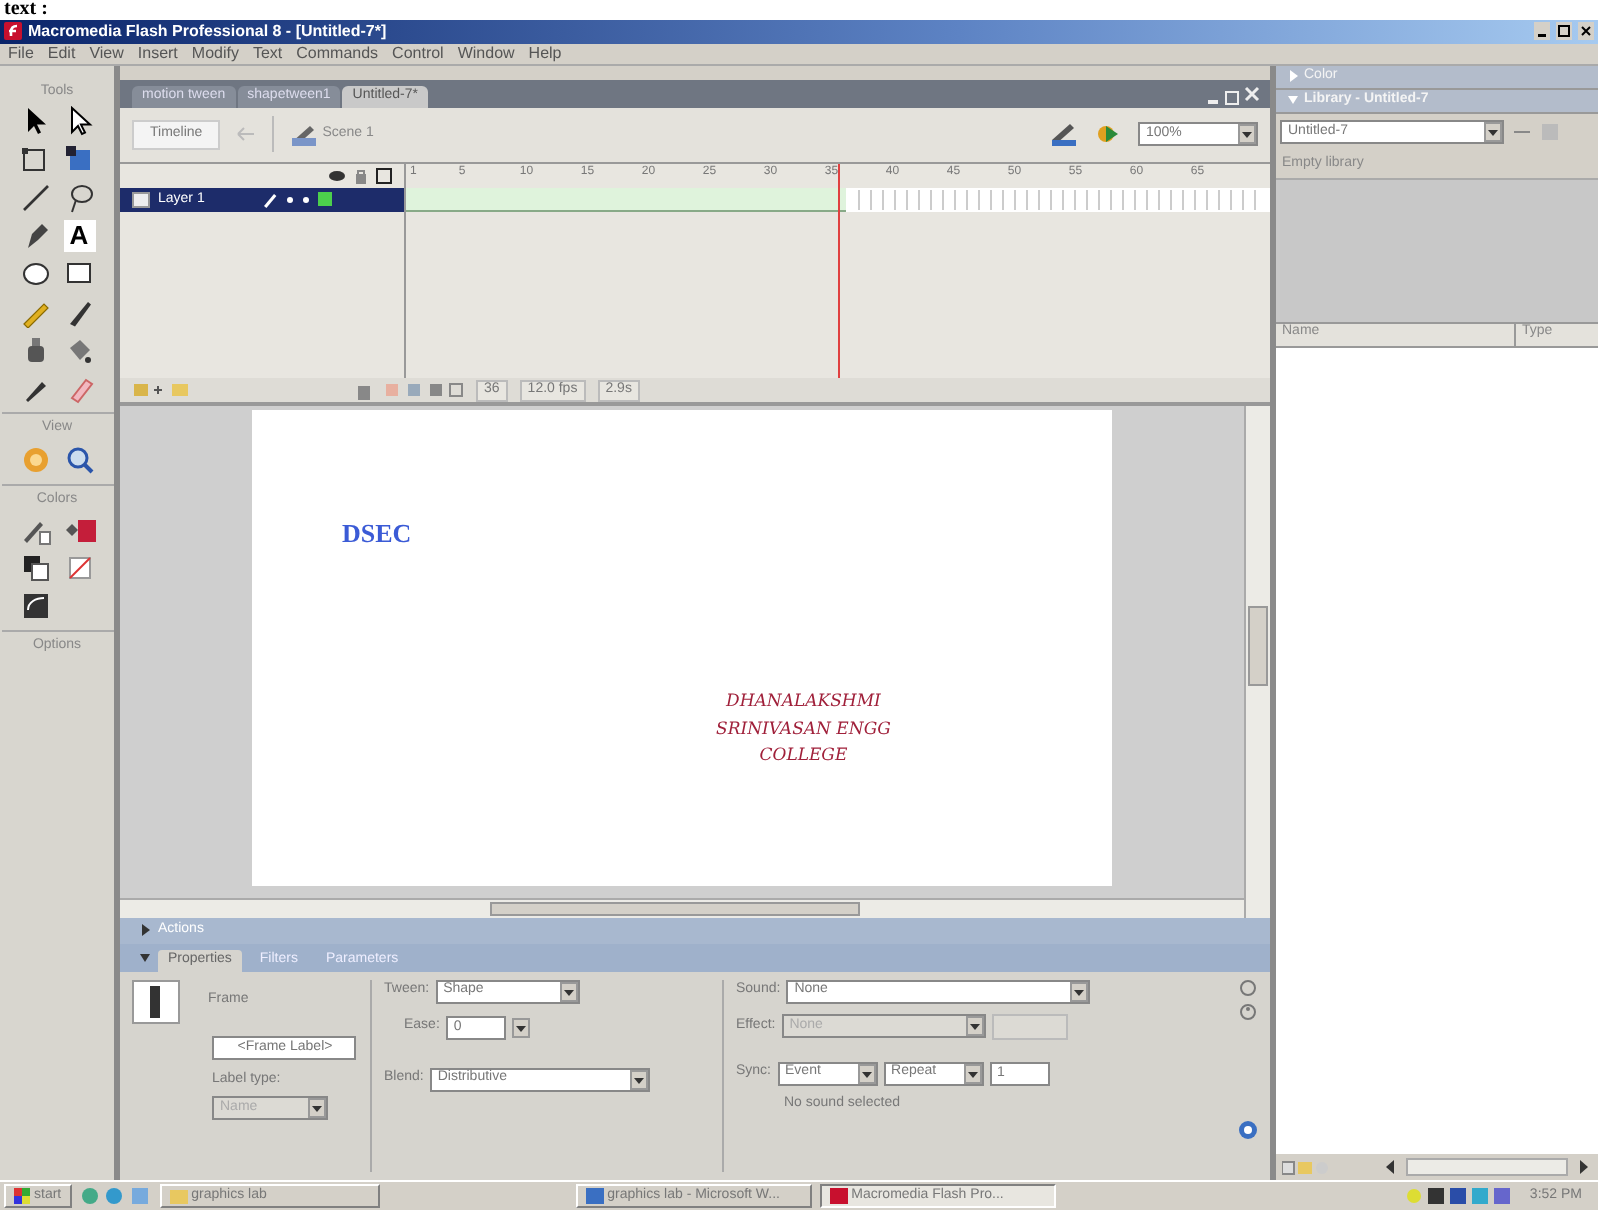 Image resolution: width=1598 pixels, height=1210 pixels. I want to click on no-color-icon, so click(79, 568).